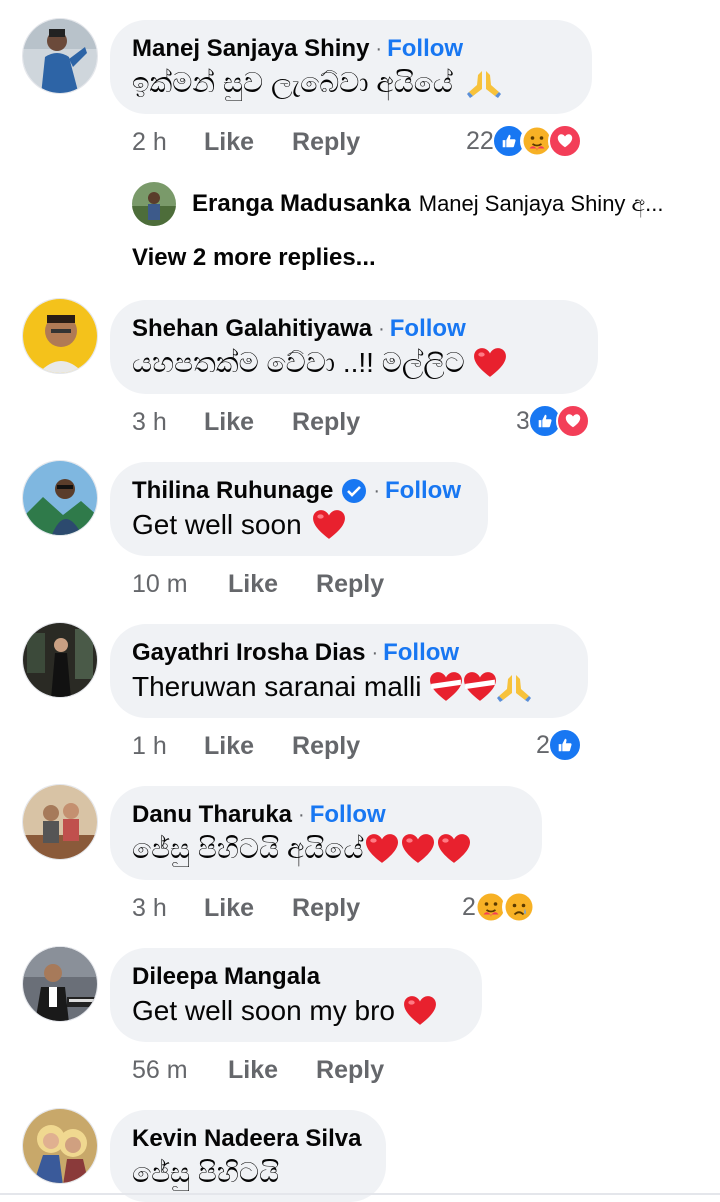 The height and width of the screenshot is (1202, 720). I want to click on comment-text: ඉක්මන් සුව ලැබේවා අයියේ, so click(292, 82).